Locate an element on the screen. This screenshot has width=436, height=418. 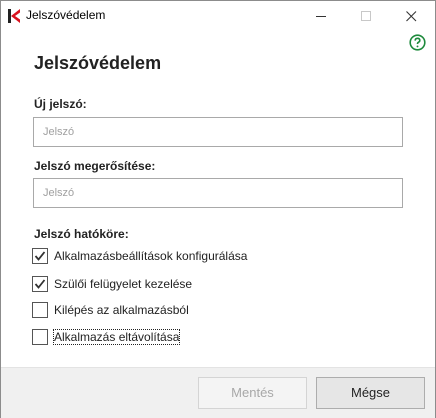
checkbox-label: Szülői felügyelet kezelése is located at coordinates (123, 284).